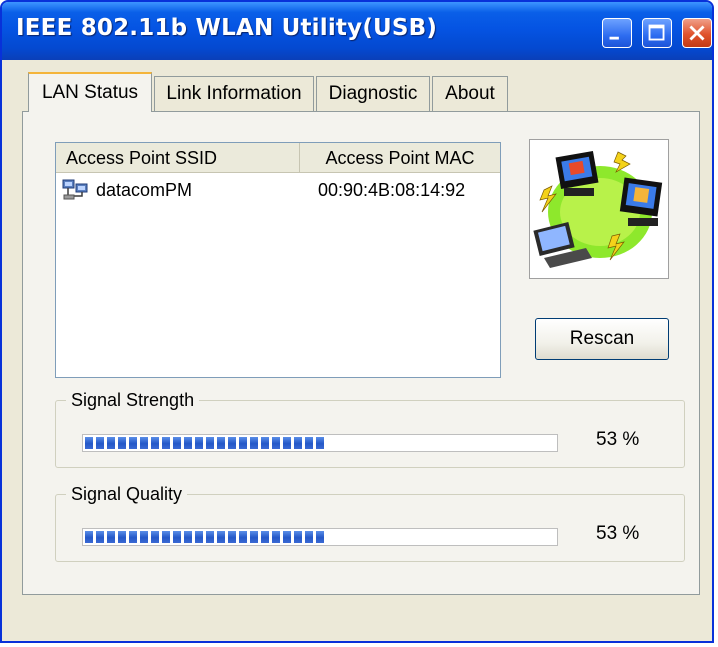 This screenshot has height=647, width=718. What do you see at coordinates (370, 428) in the screenshot?
I see `signal-strength-group: Signal Strength 53 %` at bounding box center [370, 428].